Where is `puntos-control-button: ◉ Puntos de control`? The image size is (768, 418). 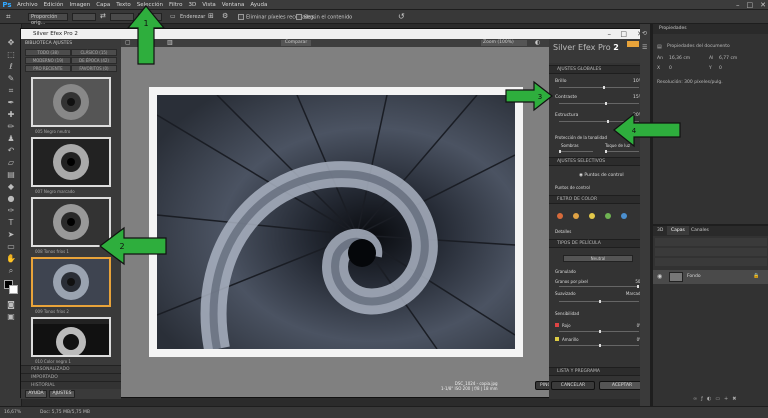 puntos-control-button: ◉ Puntos de control is located at coordinates (609, 175).